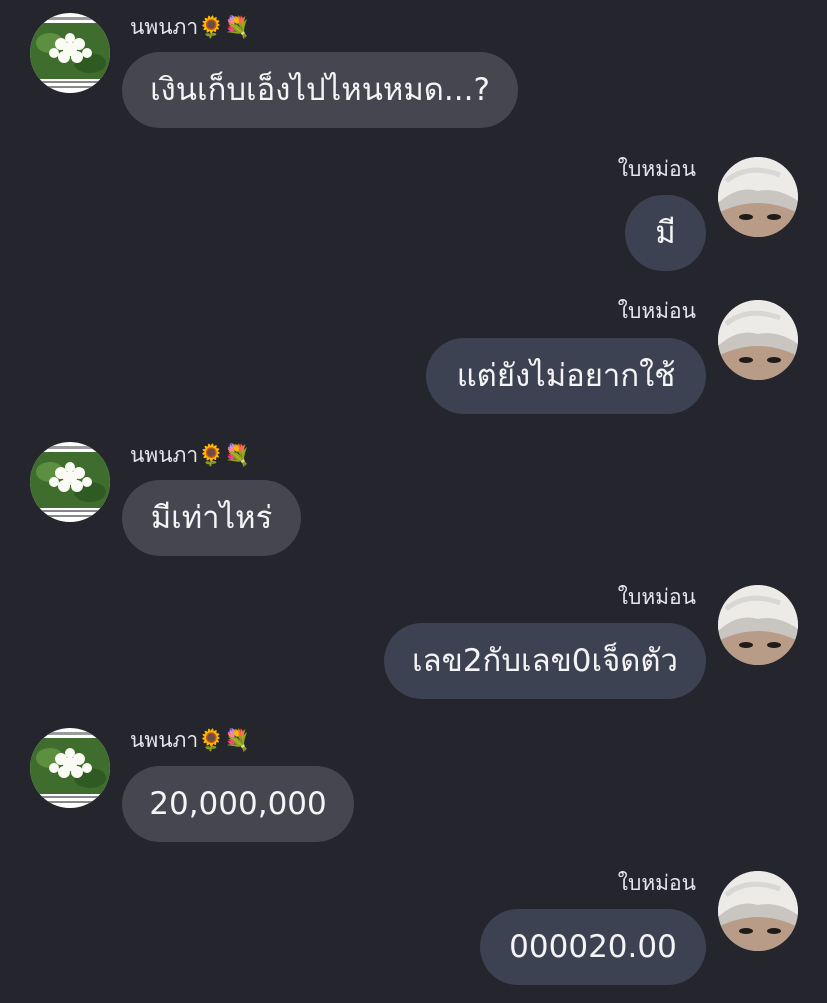 The height and width of the screenshot is (1003, 827). Describe the element at coordinates (238, 804) in the screenshot. I see `message-bubble: 20,000,000` at that location.